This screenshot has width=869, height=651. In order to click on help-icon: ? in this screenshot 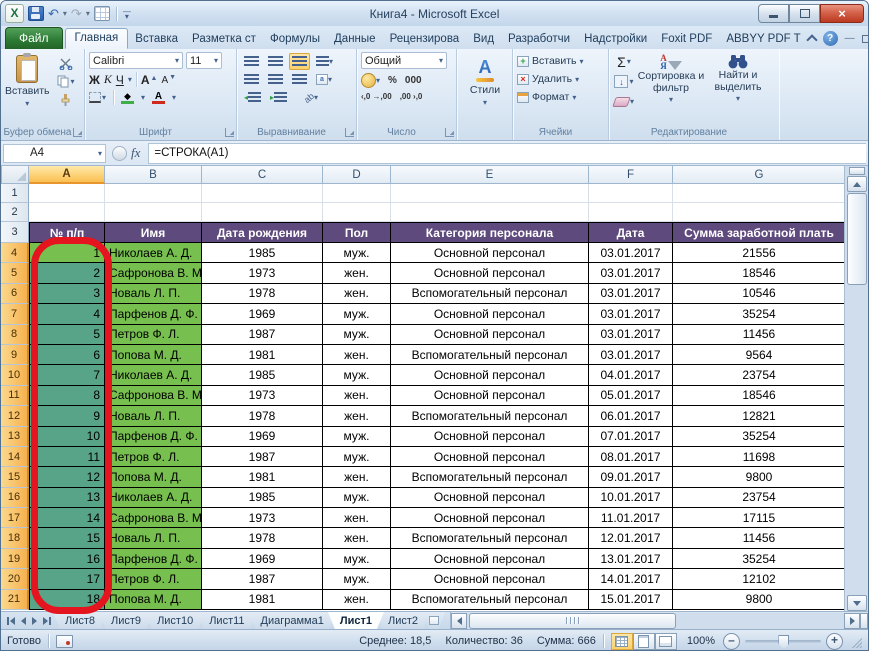, I will do `click(830, 38)`.